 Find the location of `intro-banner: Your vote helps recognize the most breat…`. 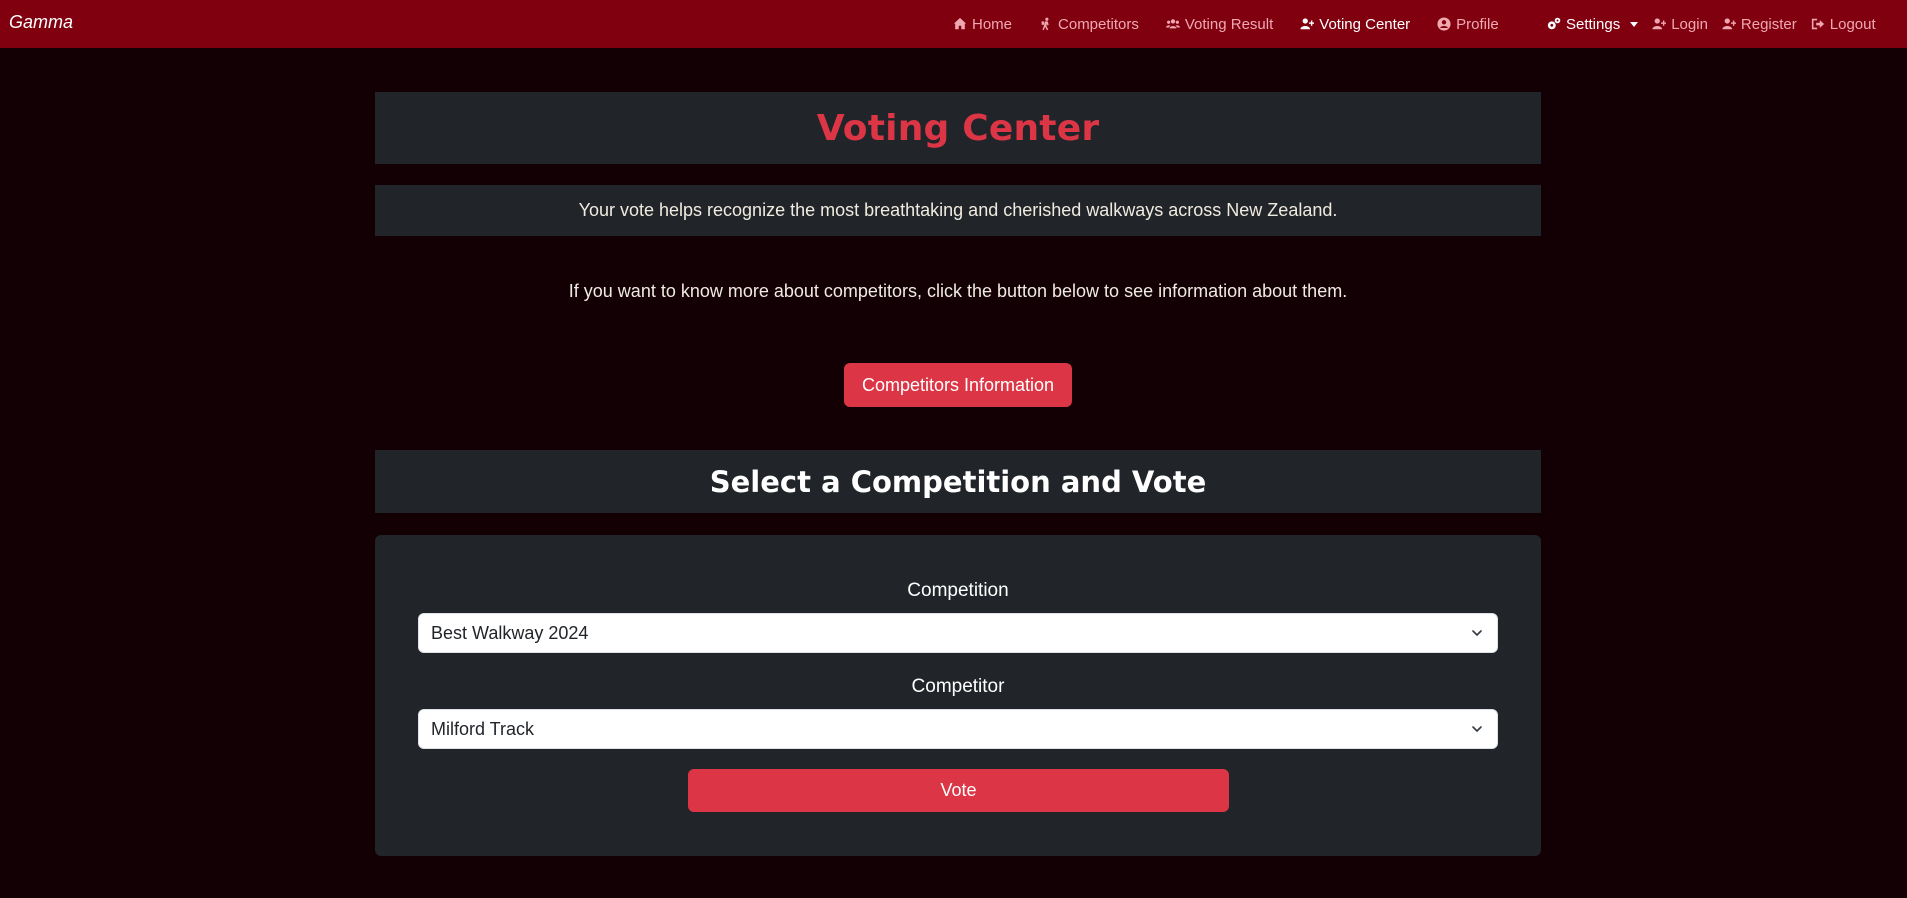

intro-banner: Your vote helps recognize the most breat… is located at coordinates (958, 210).